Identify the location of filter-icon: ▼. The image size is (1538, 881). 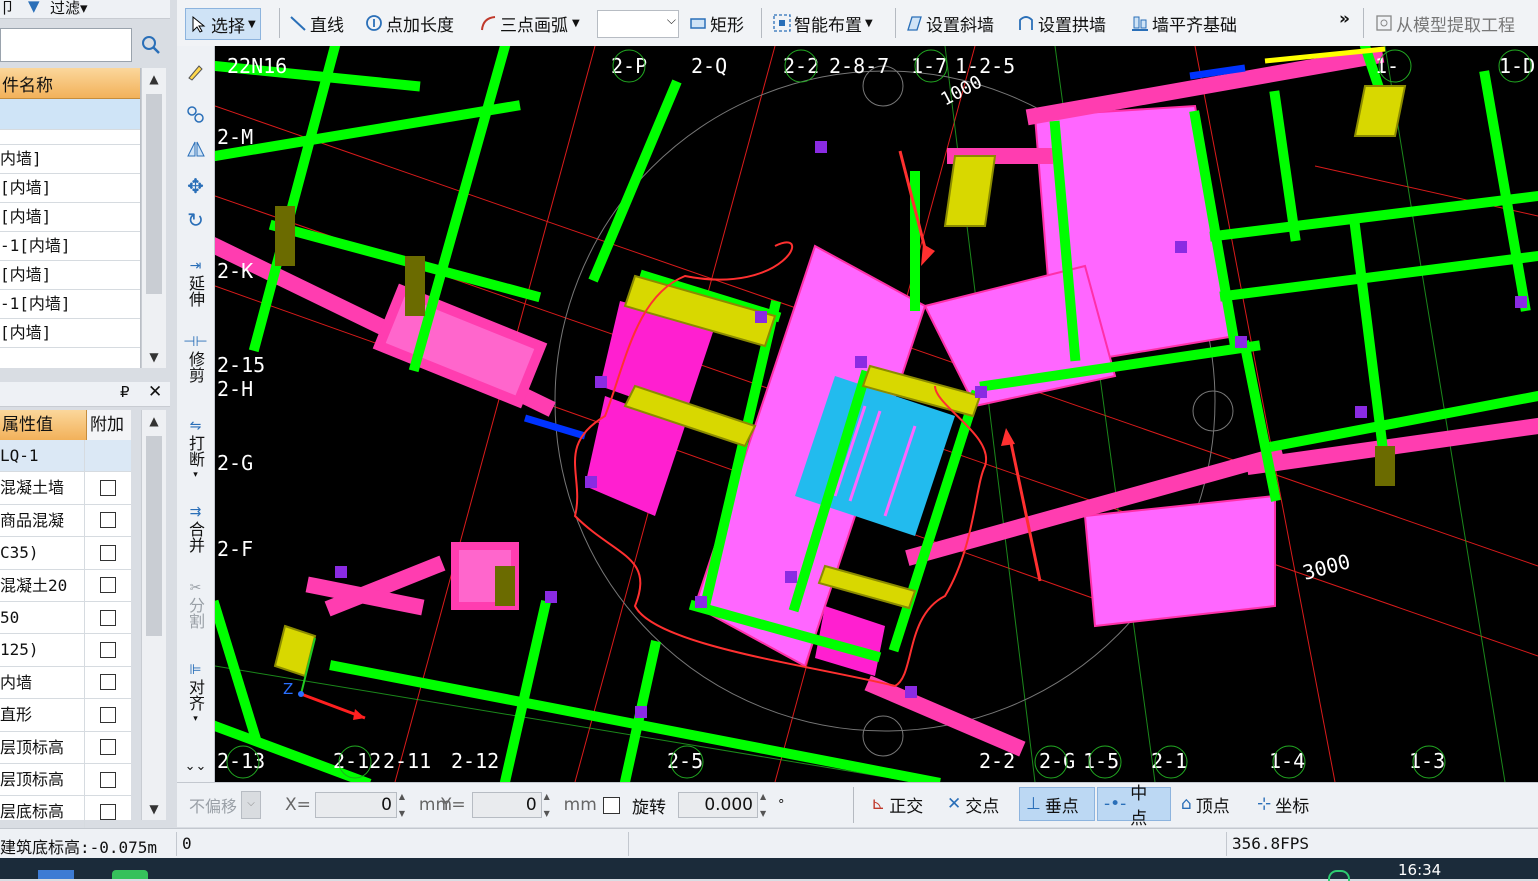
(34, 7).